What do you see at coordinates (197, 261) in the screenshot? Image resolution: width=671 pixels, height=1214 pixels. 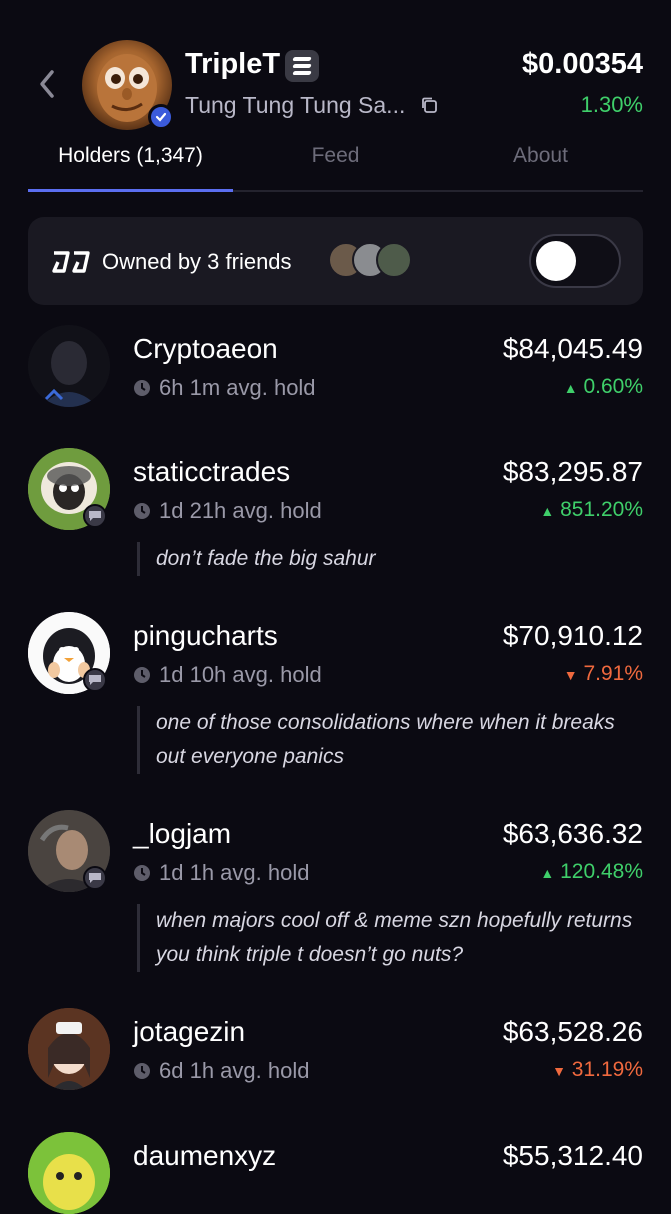 I see `friends-owned-text: Owned by 3 friends` at bounding box center [197, 261].